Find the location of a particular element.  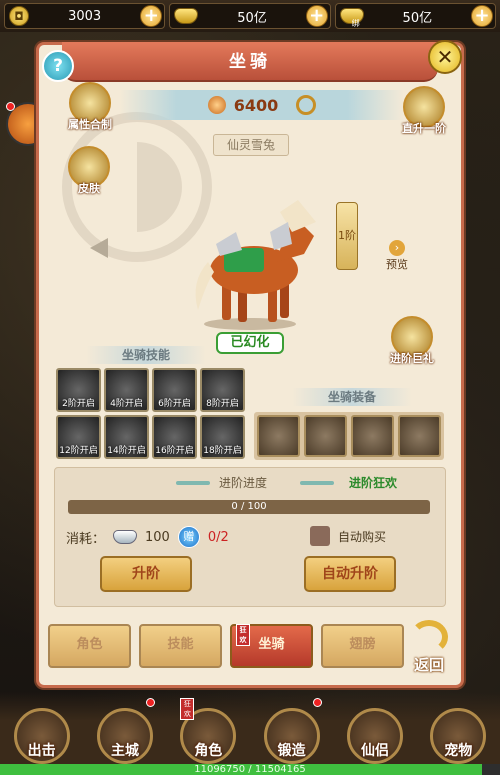

skin-label: 皮肤 is located at coordinates (89, 188).